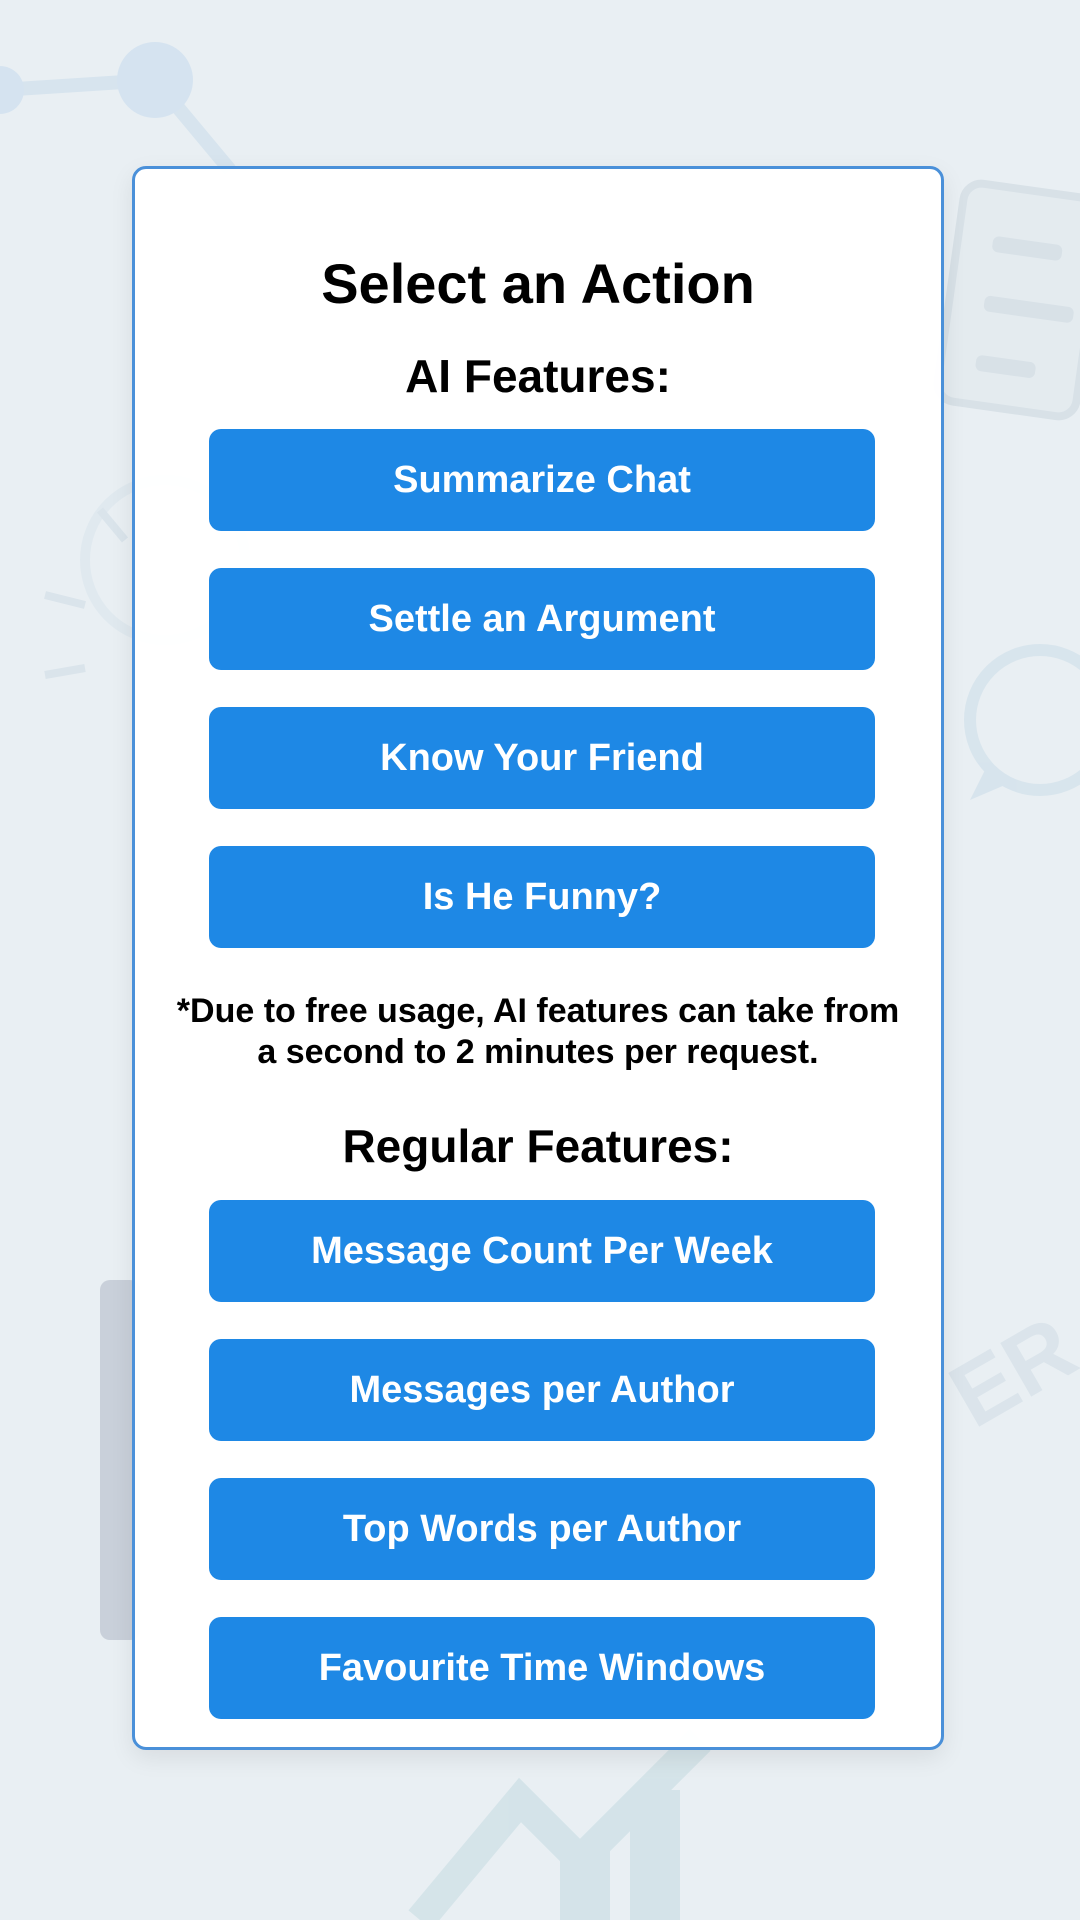 The height and width of the screenshot is (1920, 1080). I want to click on growth-chart-icon, so click(559, 1824).